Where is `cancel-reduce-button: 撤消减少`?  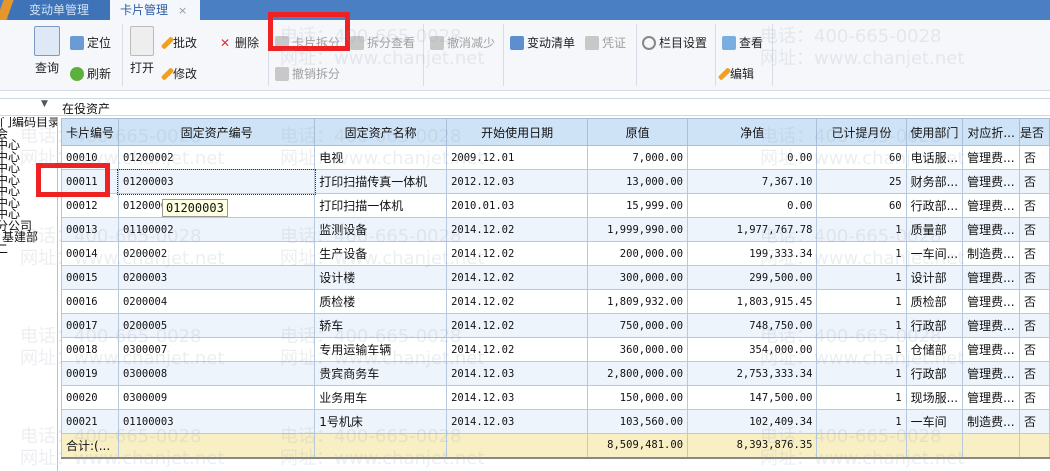 cancel-reduce-button: 撤消减少 is located at coordinates (462, 42).